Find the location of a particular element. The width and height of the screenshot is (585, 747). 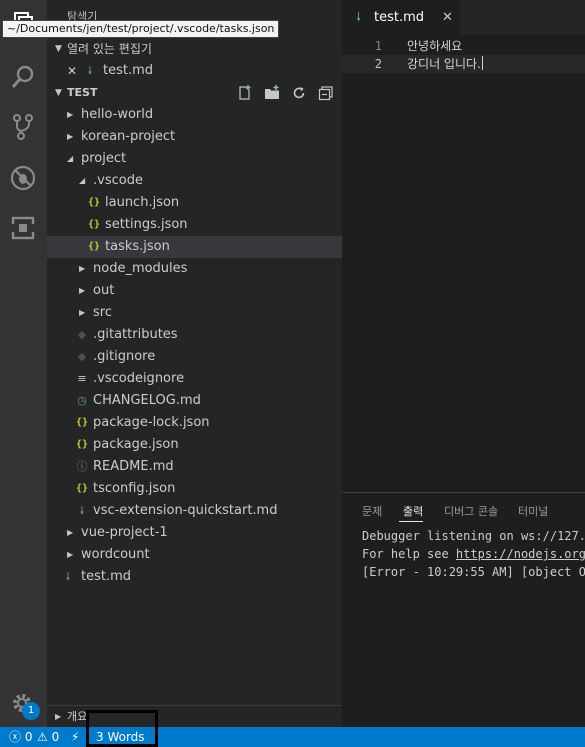

explorer-actions is located at coordinates (285, 93).